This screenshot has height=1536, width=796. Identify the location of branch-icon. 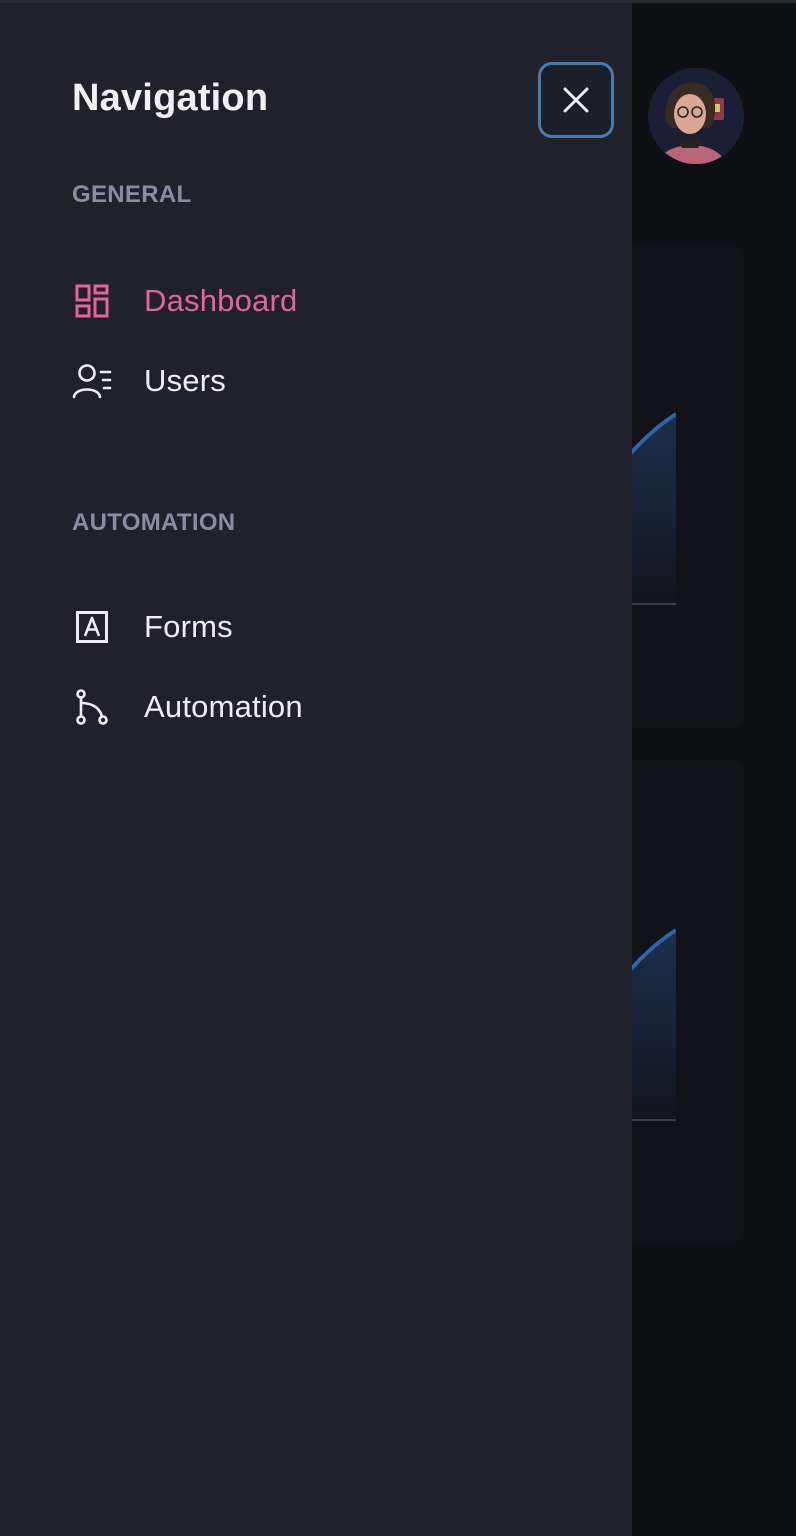
(92, 707).